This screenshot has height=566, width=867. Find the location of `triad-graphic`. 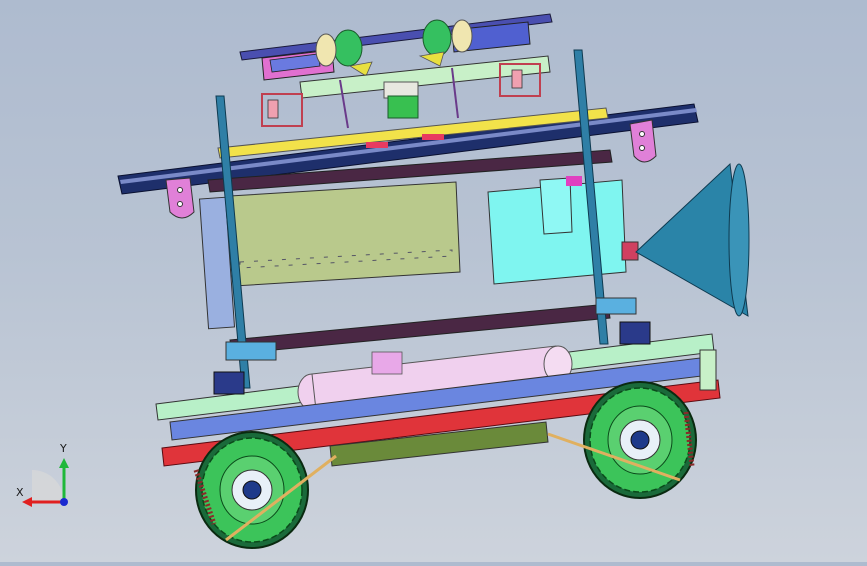

triad-graphic is located at coordinates (45, 482).